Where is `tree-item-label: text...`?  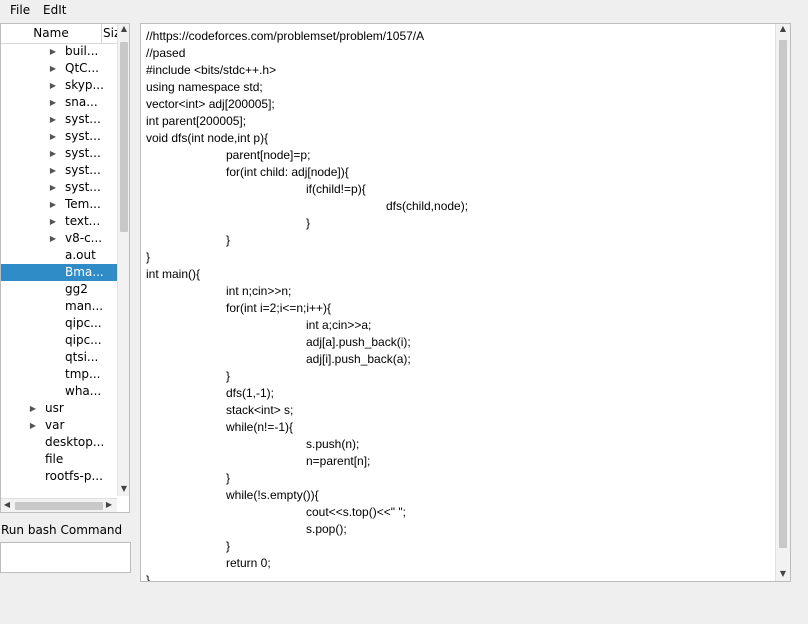 tree-item-label: text... is located at coordinates (83, 221).